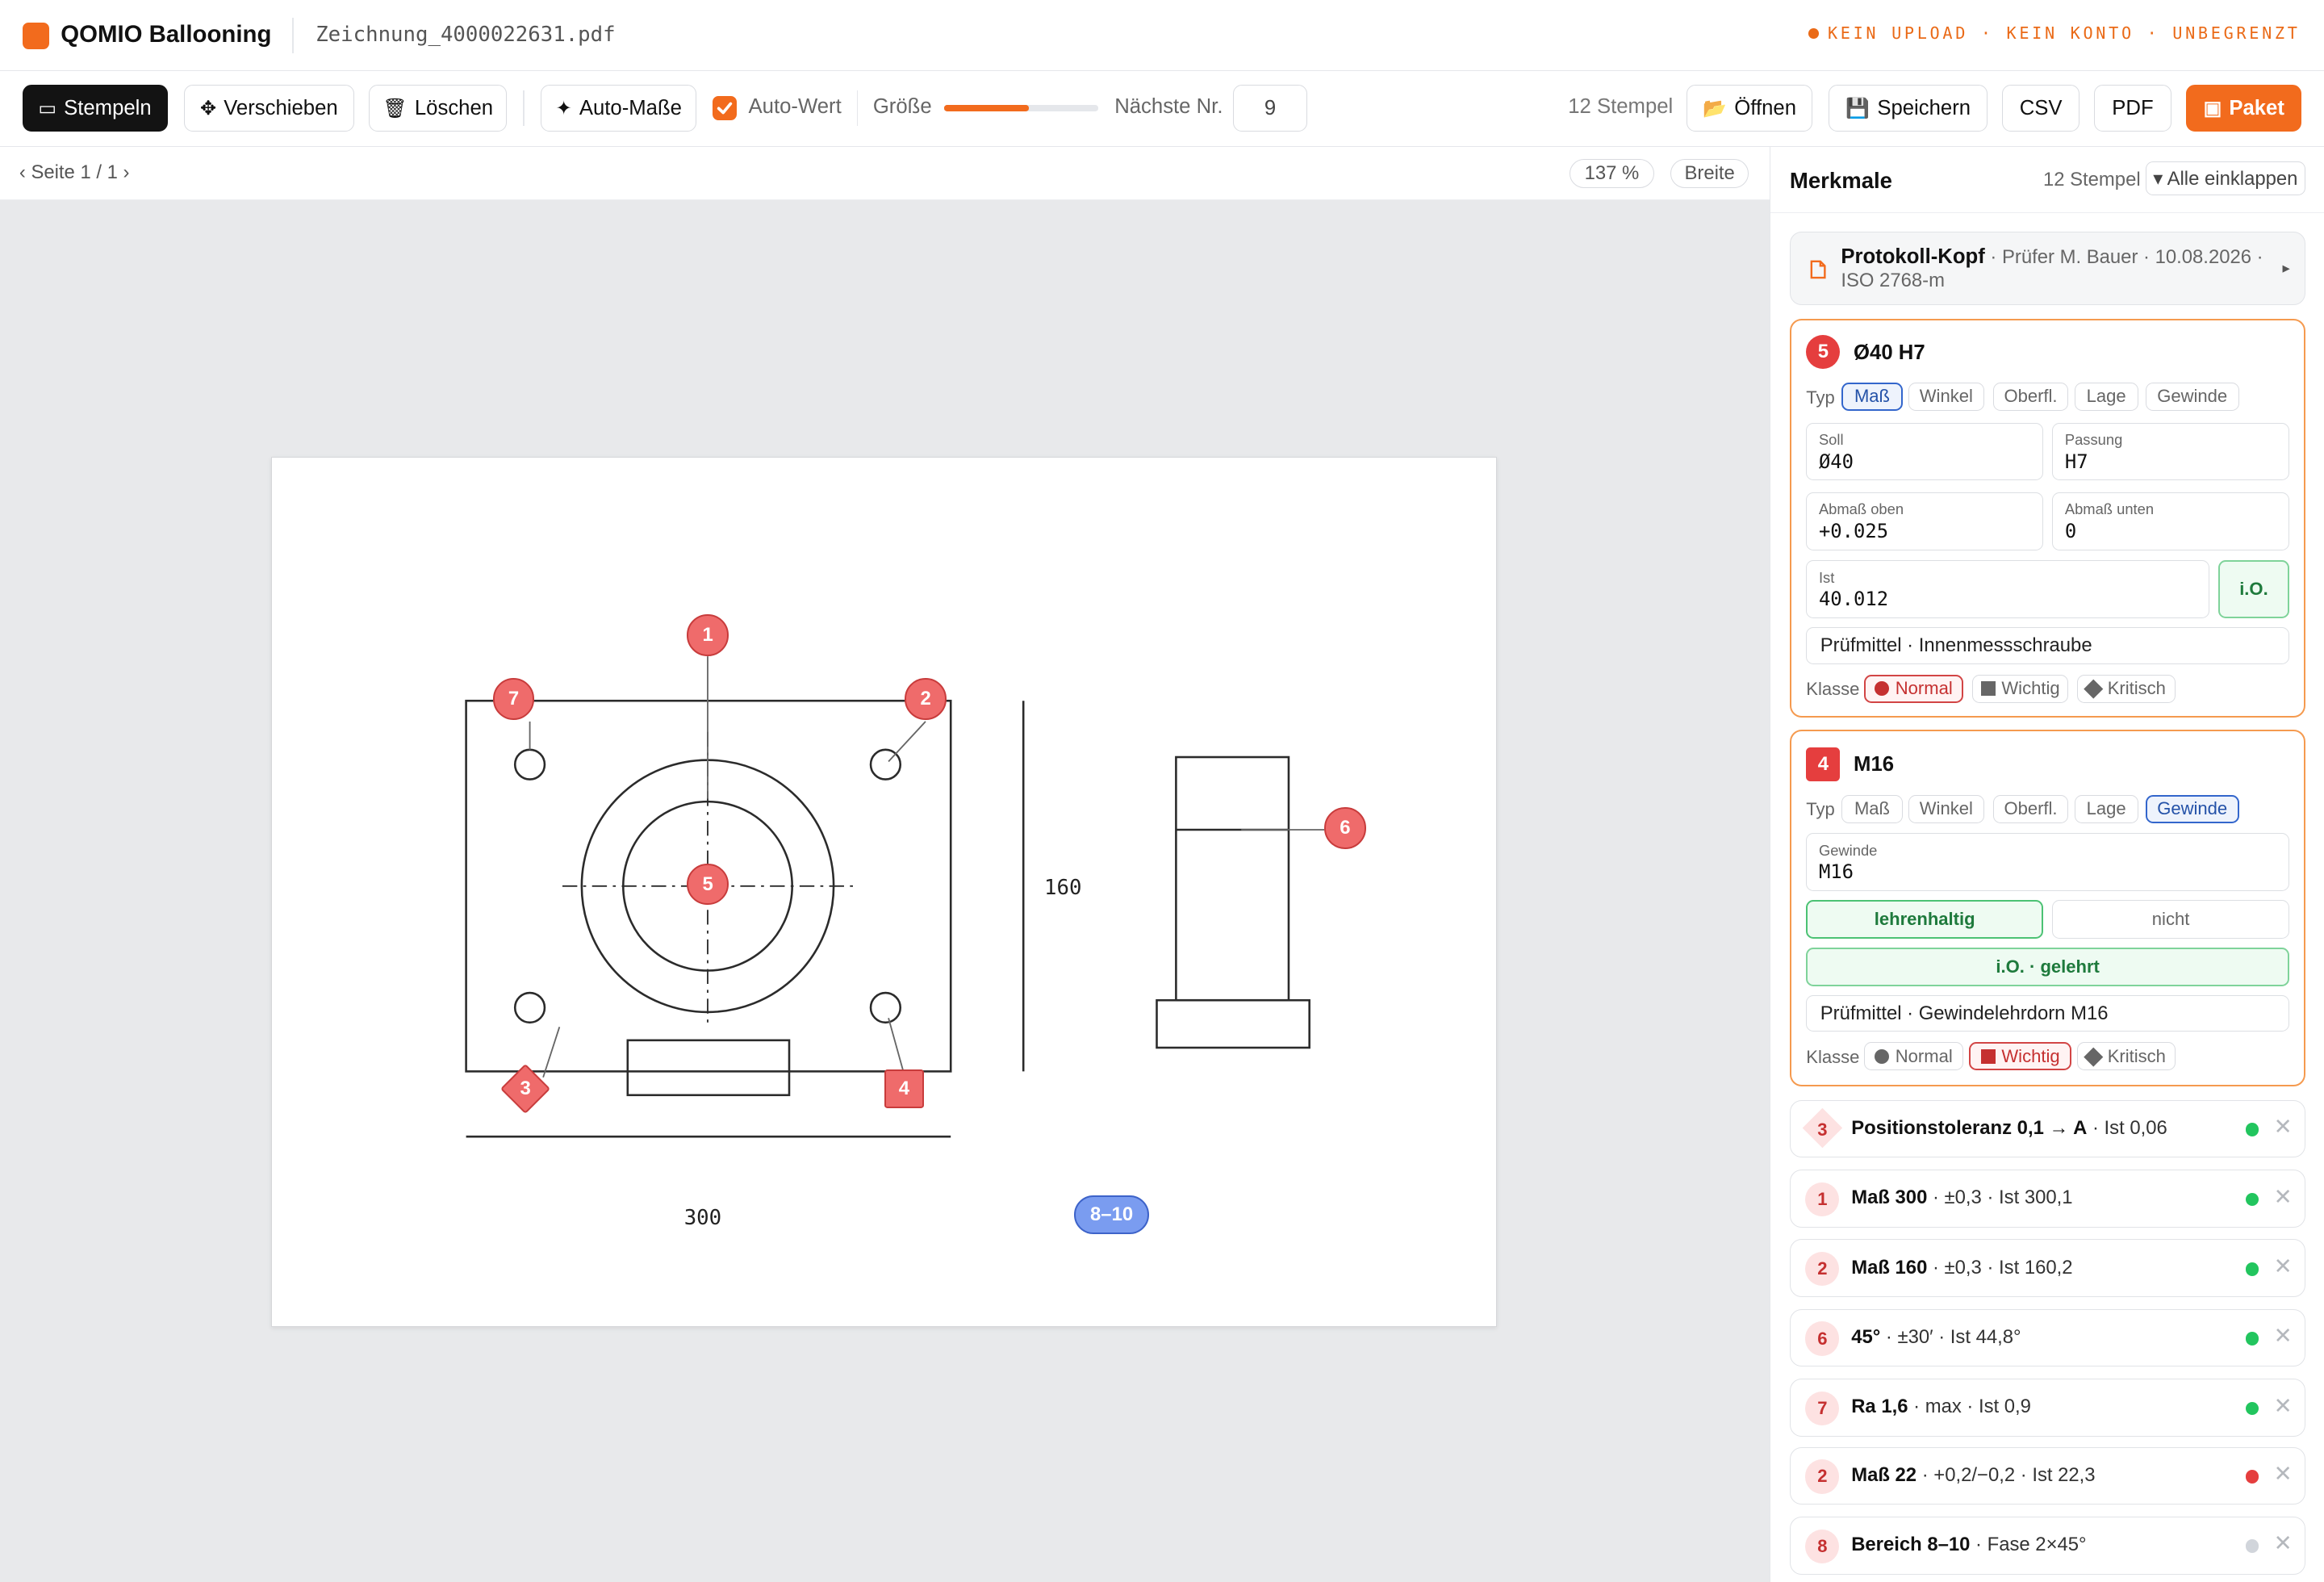 Image resolution: width=2324 pixels, height=1582 pixels. Describe the element at coordinates (1836, 872) in the screenshot. I see `thread-value: M16` at that location.